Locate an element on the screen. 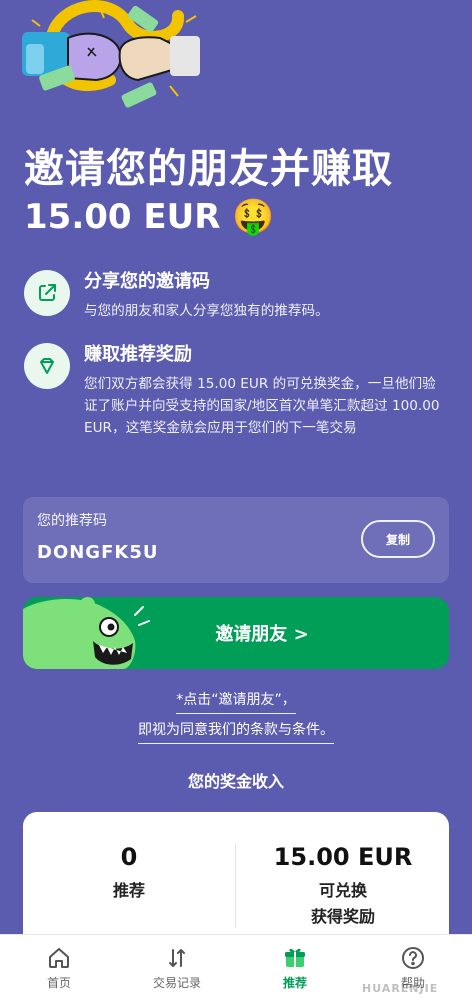  reward-amount-value: 15.00 EUR is located at coordinates (122, 217).